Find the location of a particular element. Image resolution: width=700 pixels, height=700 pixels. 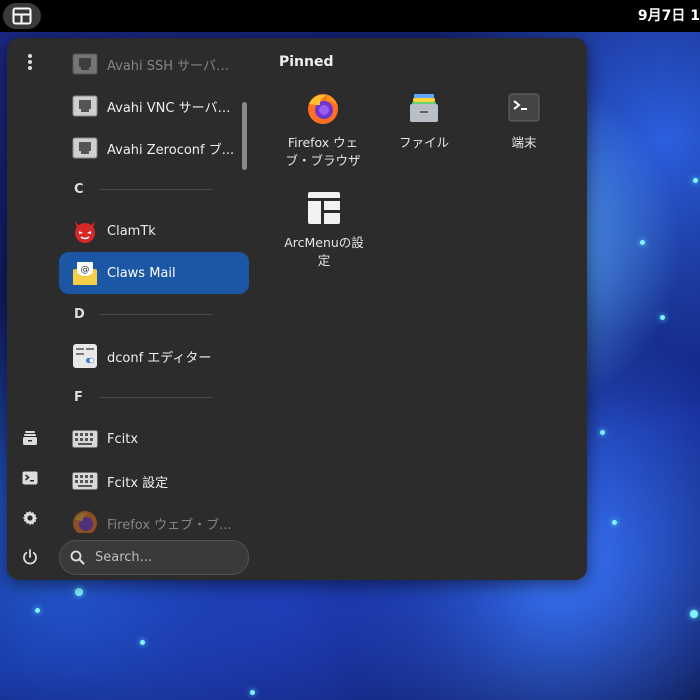

arcmenu-settings-icon is located at coordinates (324, 208).